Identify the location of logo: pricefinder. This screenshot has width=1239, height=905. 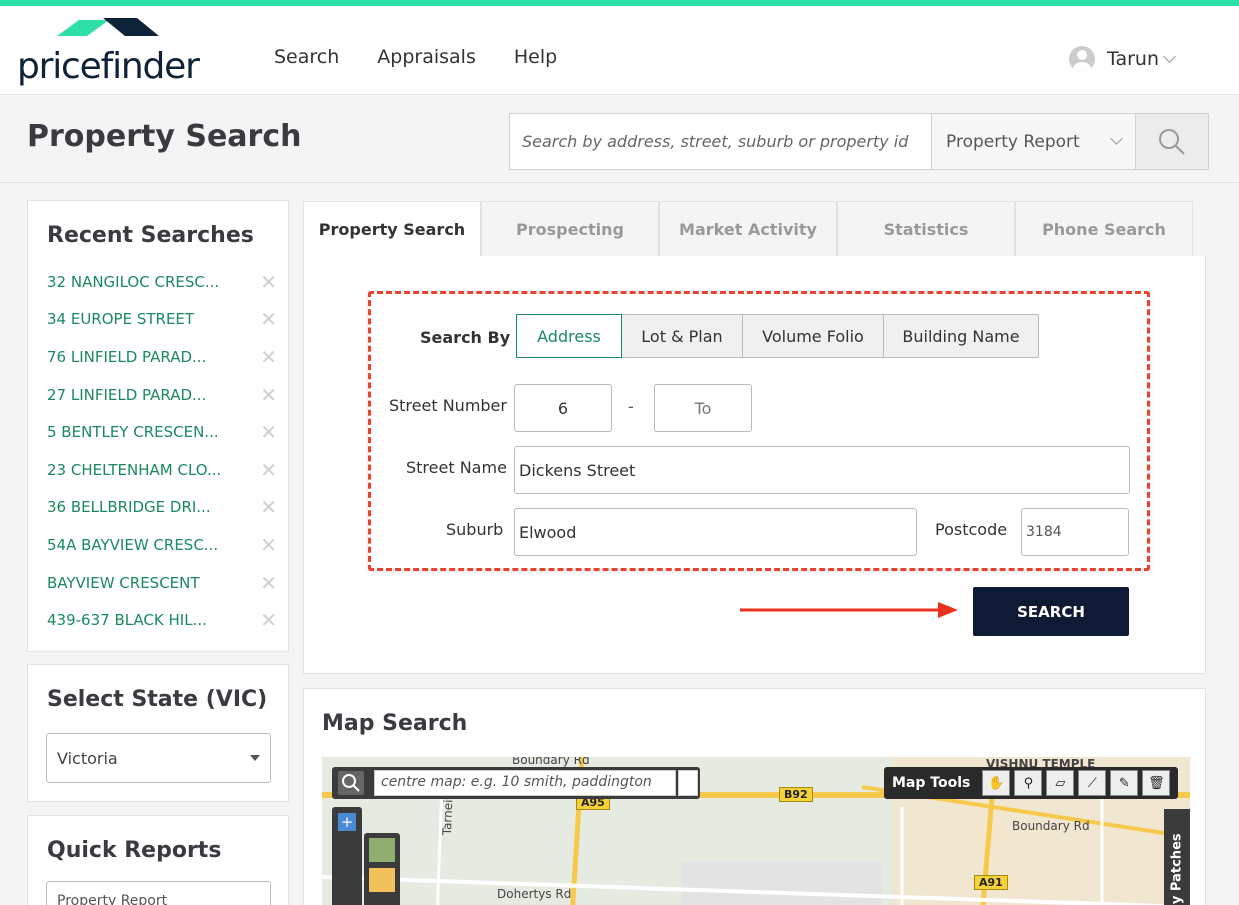
(108, 54).